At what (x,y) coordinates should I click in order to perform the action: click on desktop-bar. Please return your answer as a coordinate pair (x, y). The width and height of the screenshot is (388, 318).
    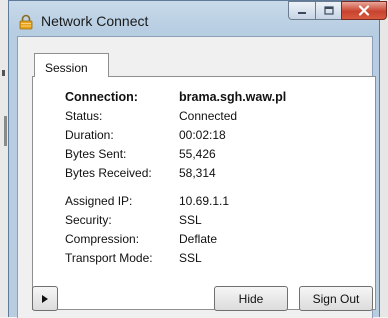
    Looking at the image, I should click on (5, 131).